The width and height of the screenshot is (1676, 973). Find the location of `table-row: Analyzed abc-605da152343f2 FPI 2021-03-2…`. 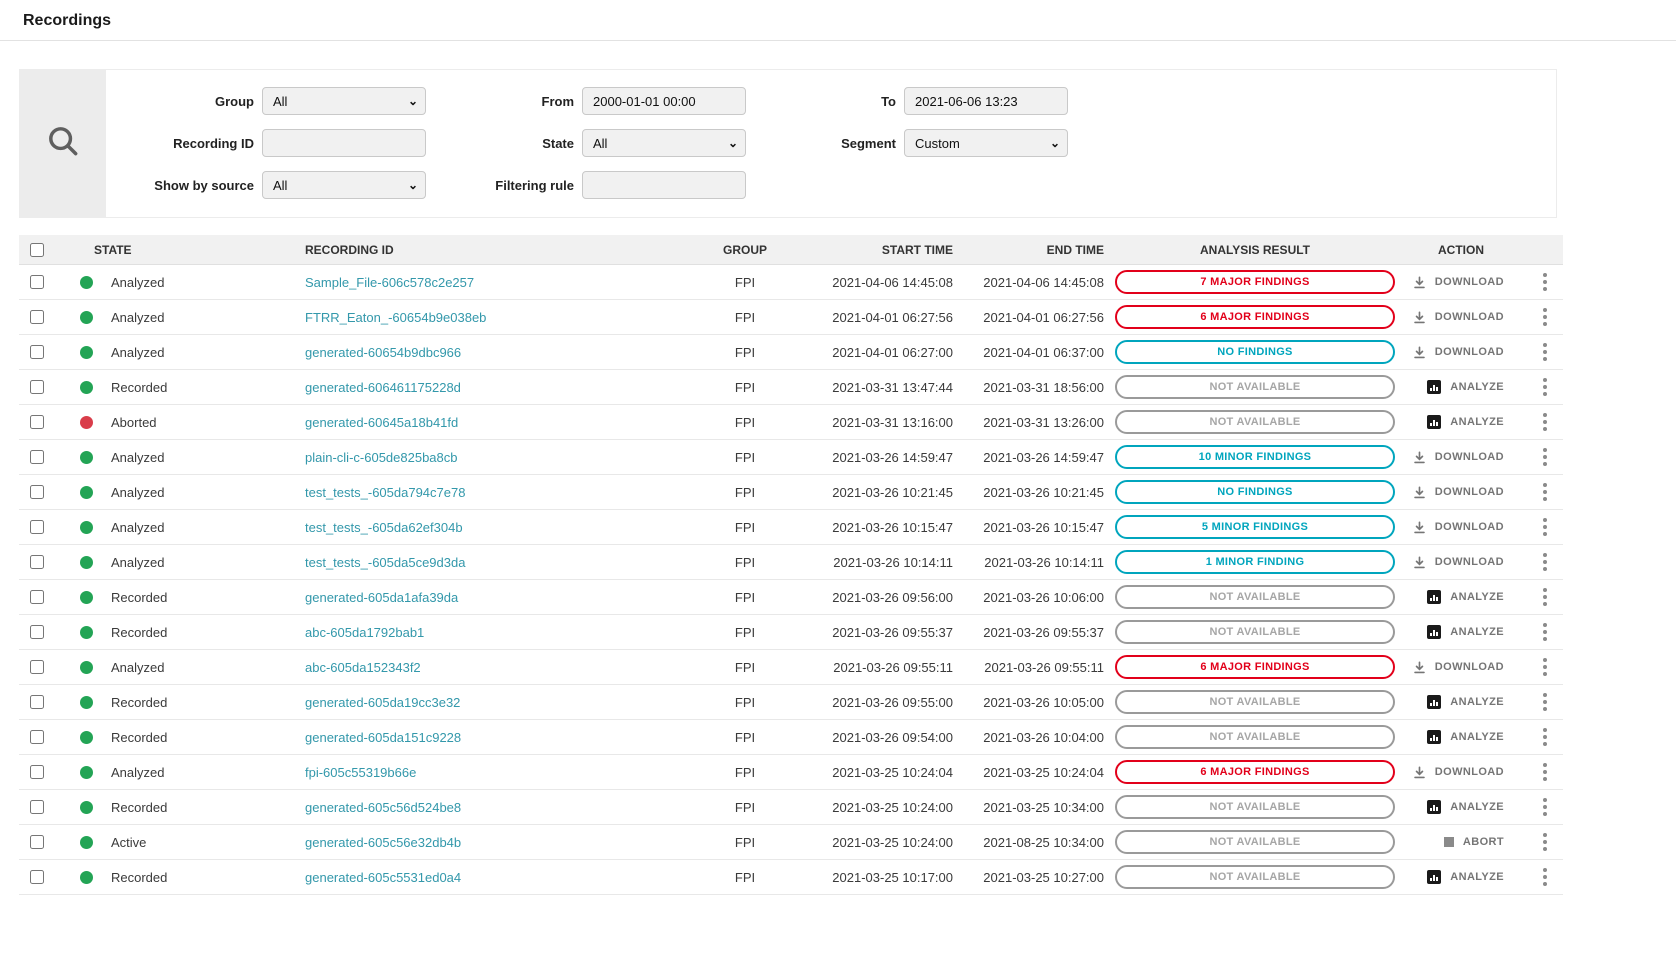

table-row: Analyzed abc-605da152343f2 FPI 2021-03-2… is located at coordinates (791, 667).